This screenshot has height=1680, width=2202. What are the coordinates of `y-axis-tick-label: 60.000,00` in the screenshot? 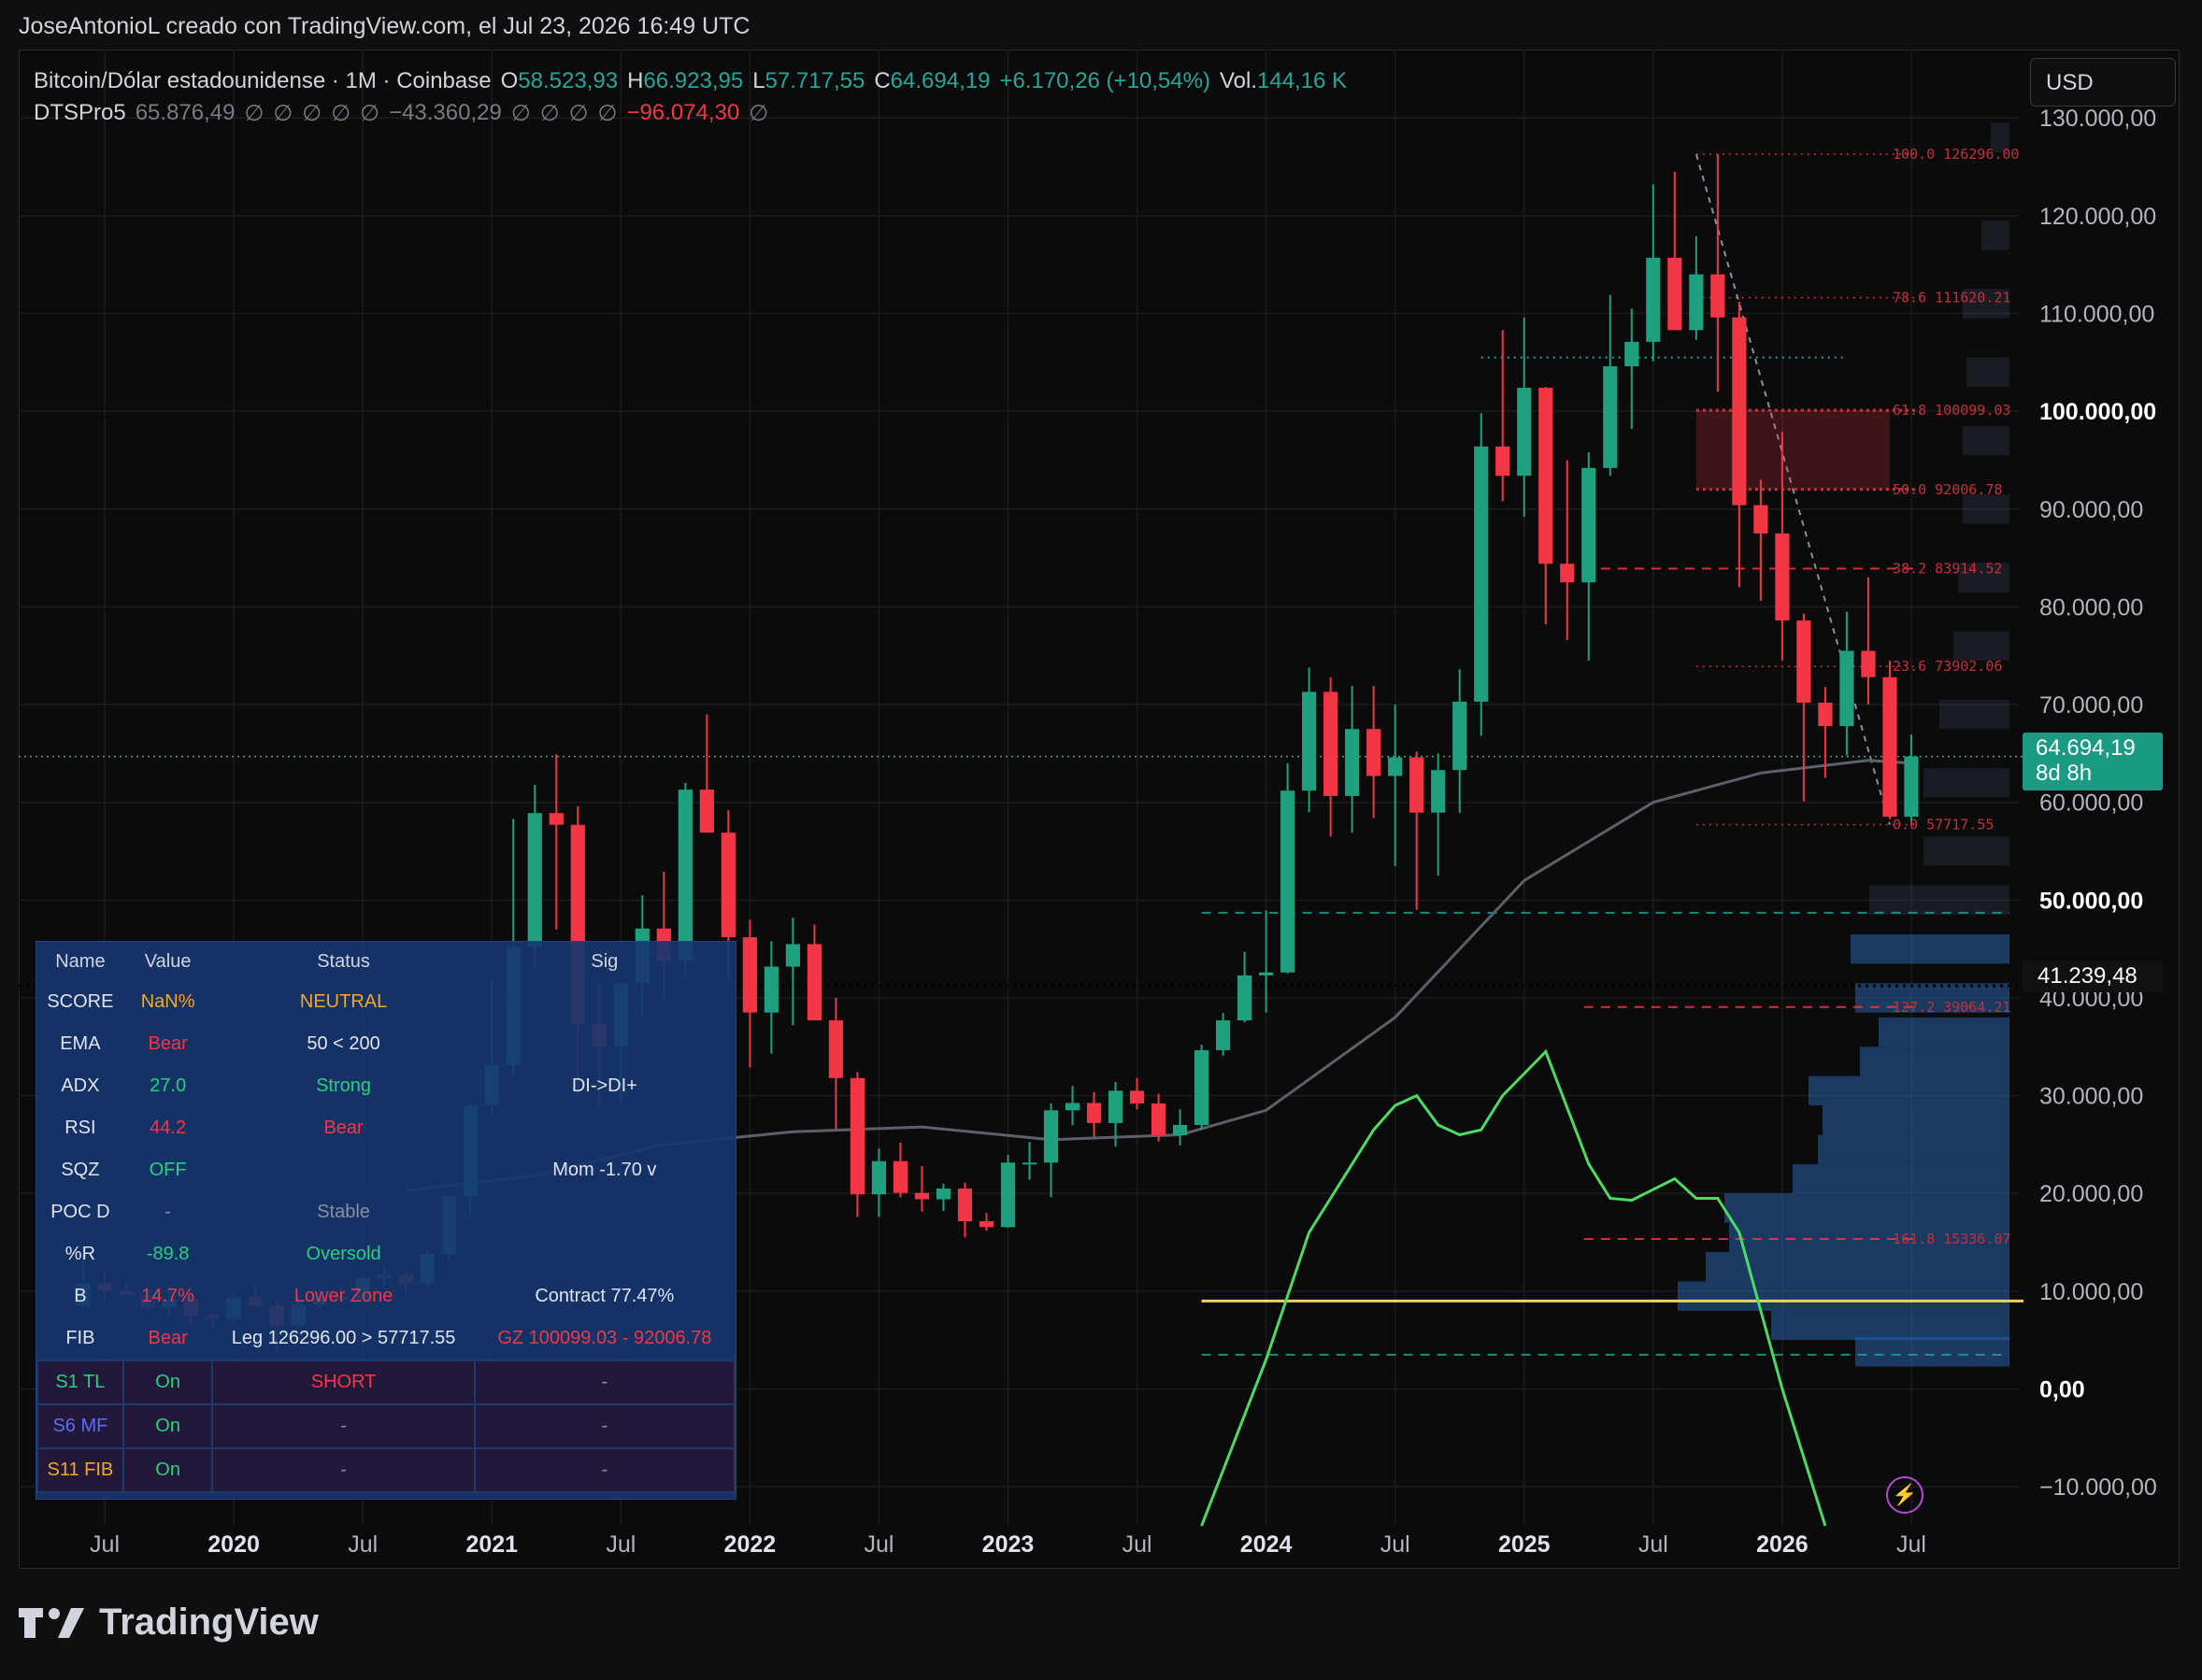 It's located at (2091, 803).